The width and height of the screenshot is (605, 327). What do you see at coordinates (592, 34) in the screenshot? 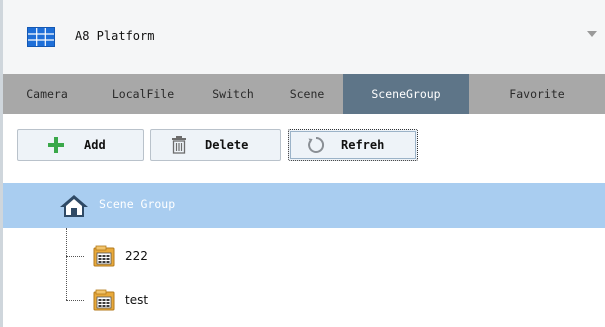
I see `chevron-down-icon` at bounding box center [592, 34].